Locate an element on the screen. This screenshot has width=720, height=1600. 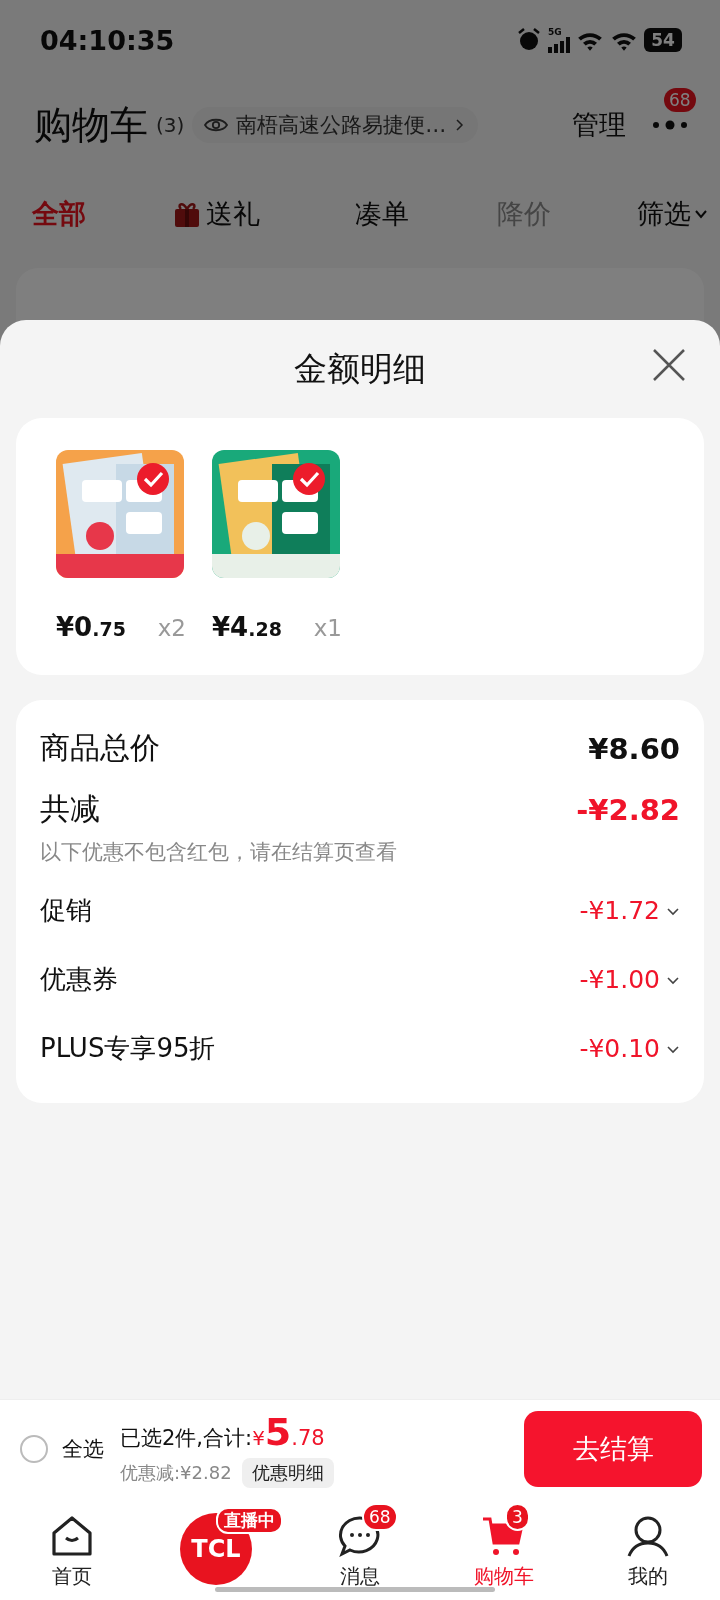
battery-icon: 54 is located at coordinates (663, 40).